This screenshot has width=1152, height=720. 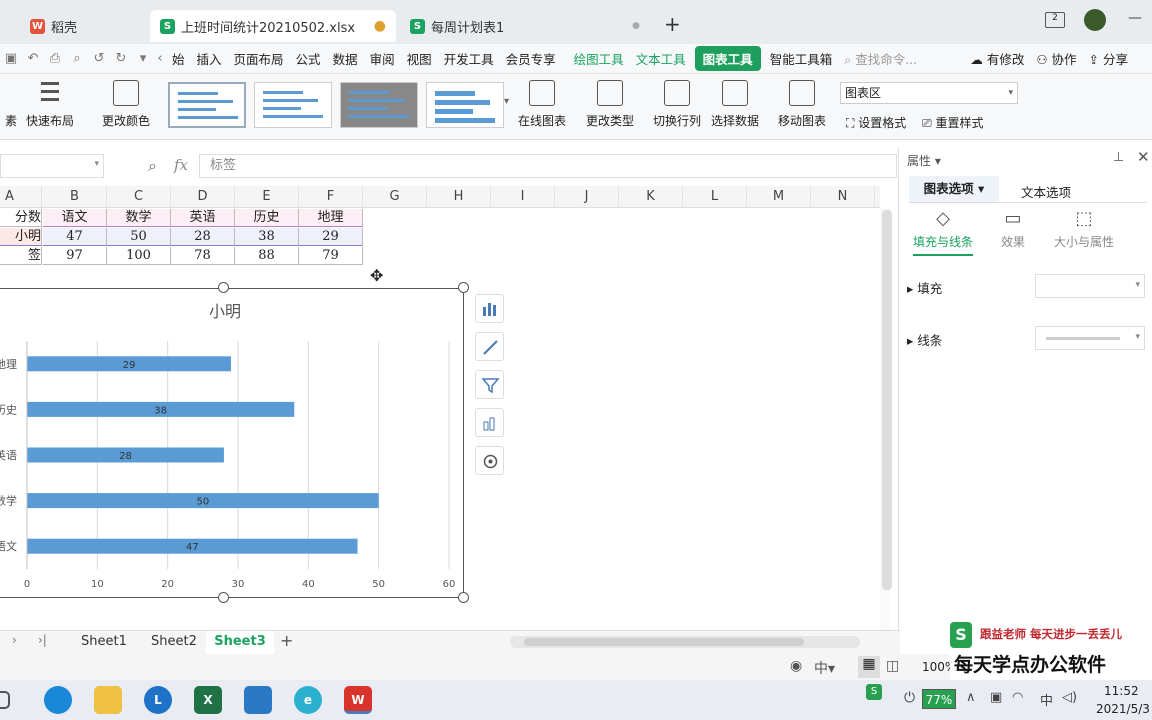 I want to click on table-cell-r2-c4: 88, so click(x=267, y=256).